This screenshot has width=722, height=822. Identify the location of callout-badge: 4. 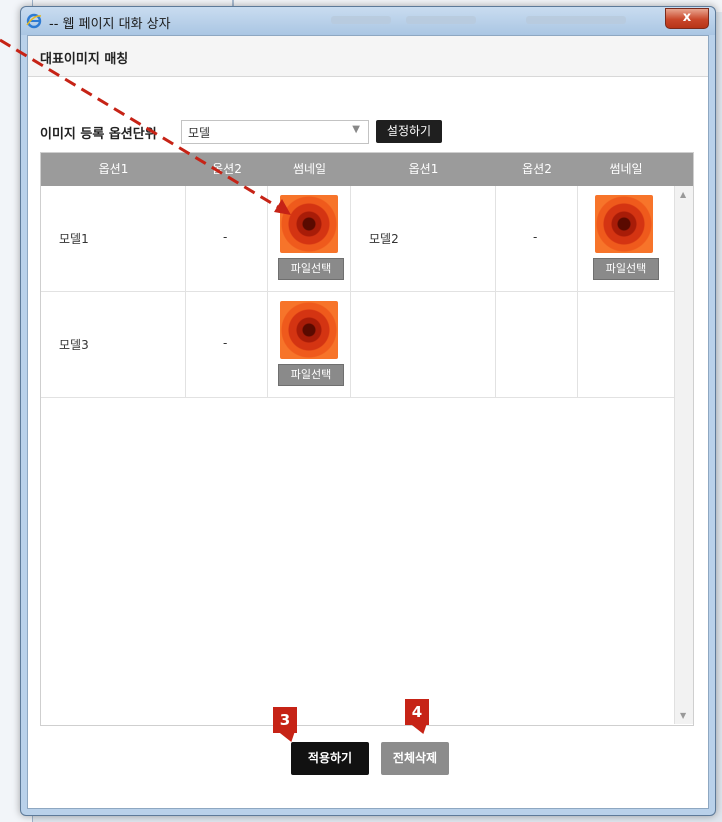
(417, 712).